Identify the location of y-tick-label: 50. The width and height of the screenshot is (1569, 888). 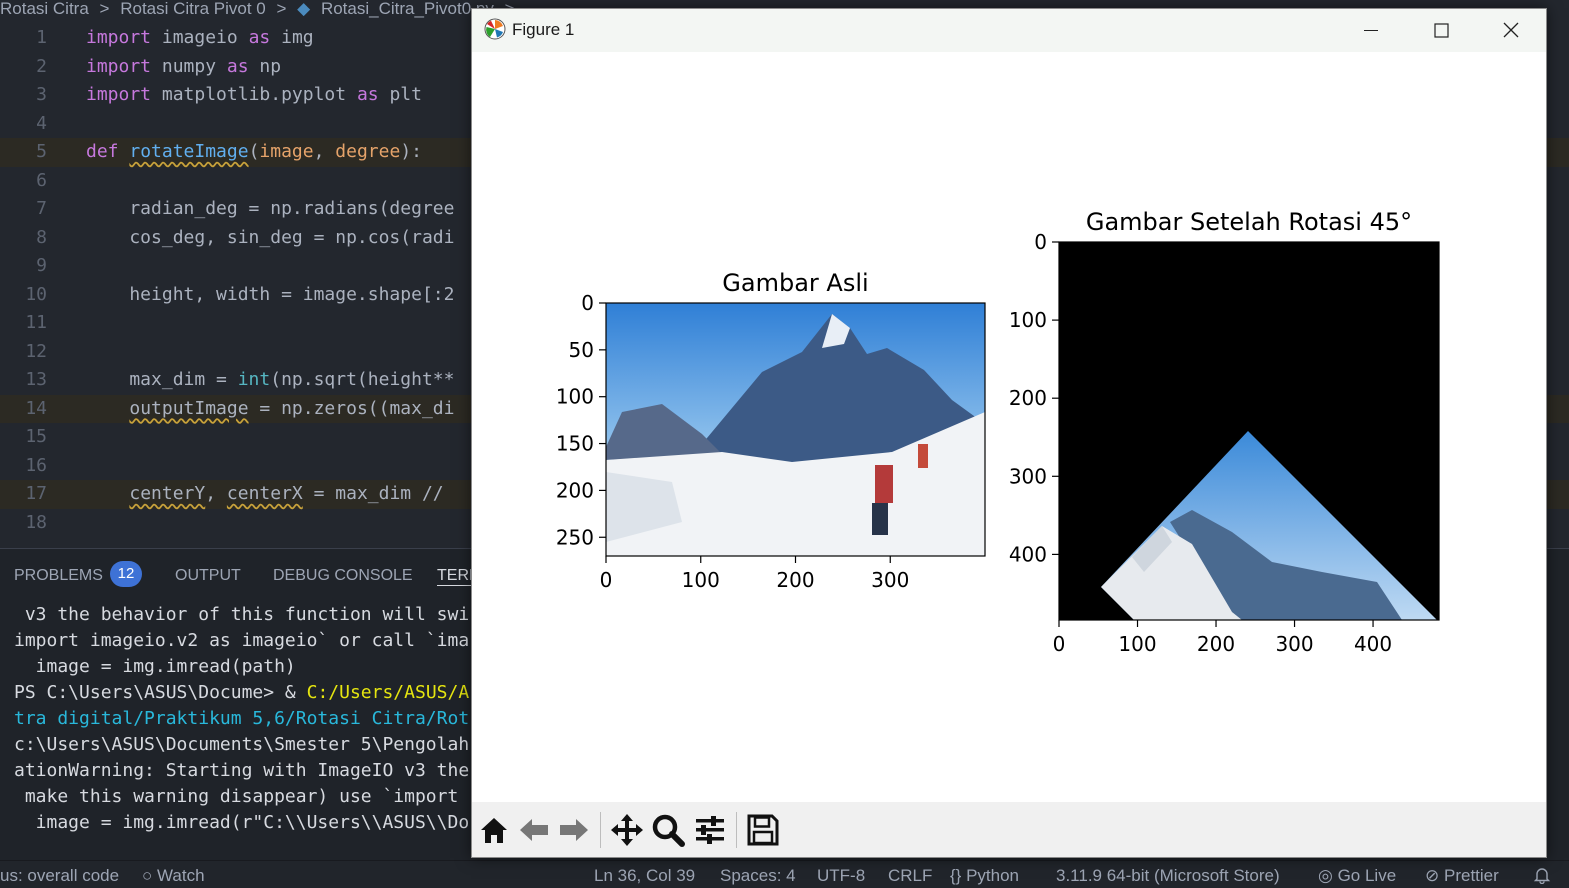
(581, 350).